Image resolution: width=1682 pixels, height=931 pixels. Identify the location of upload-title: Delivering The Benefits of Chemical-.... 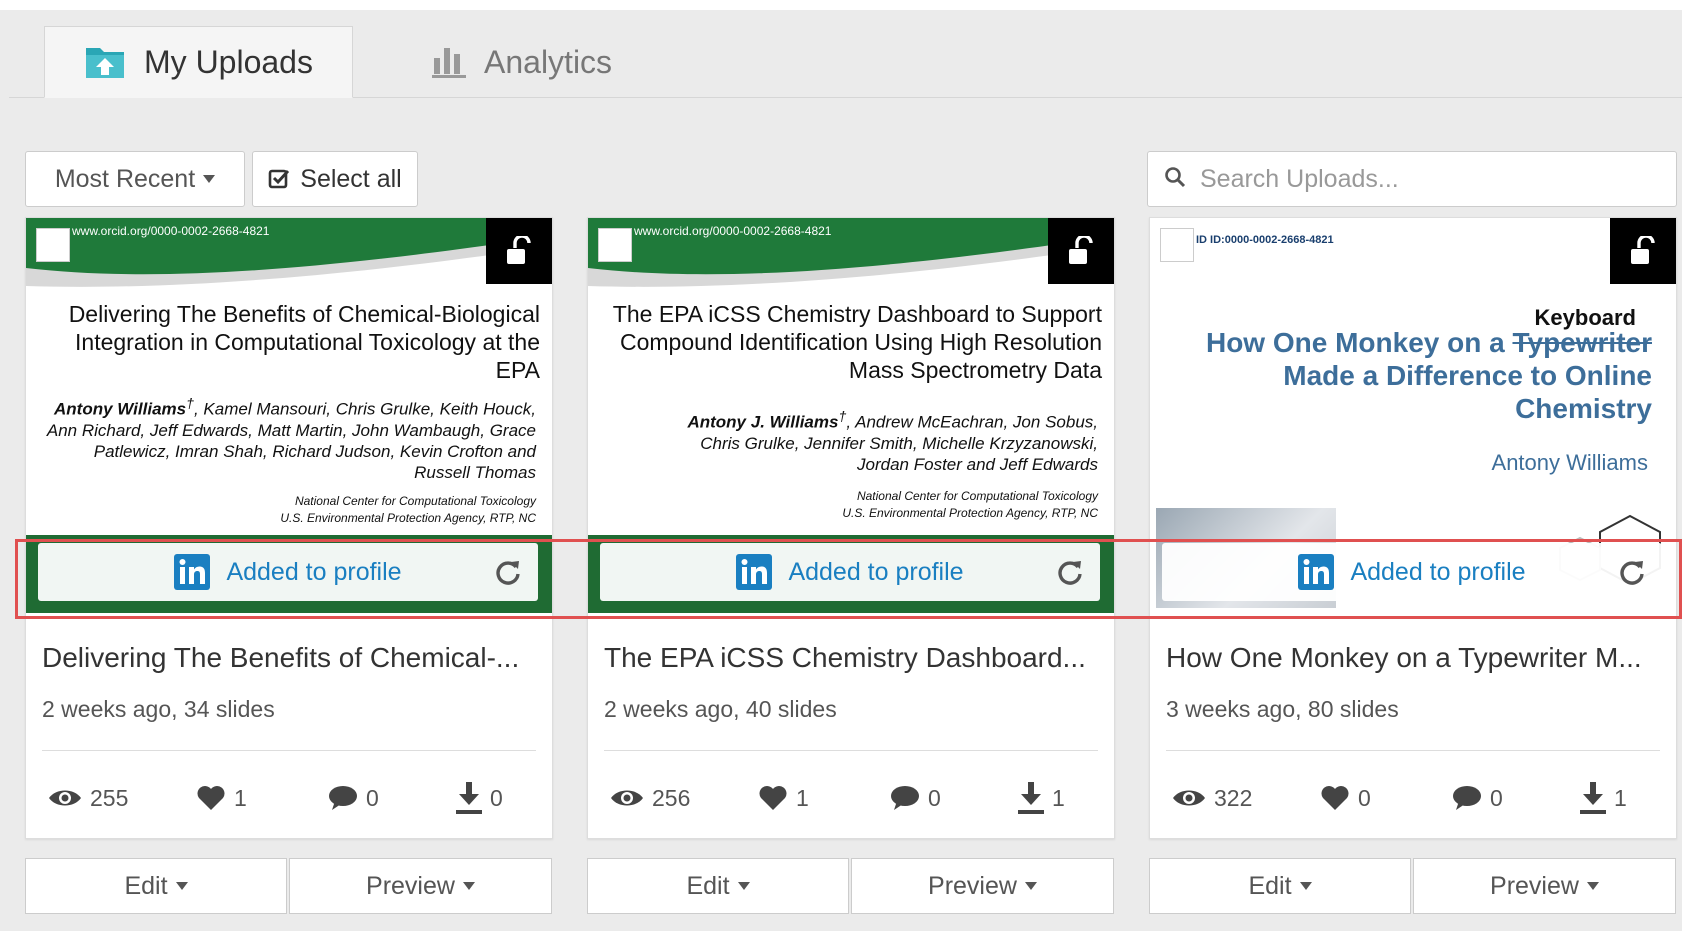
(289, 658).